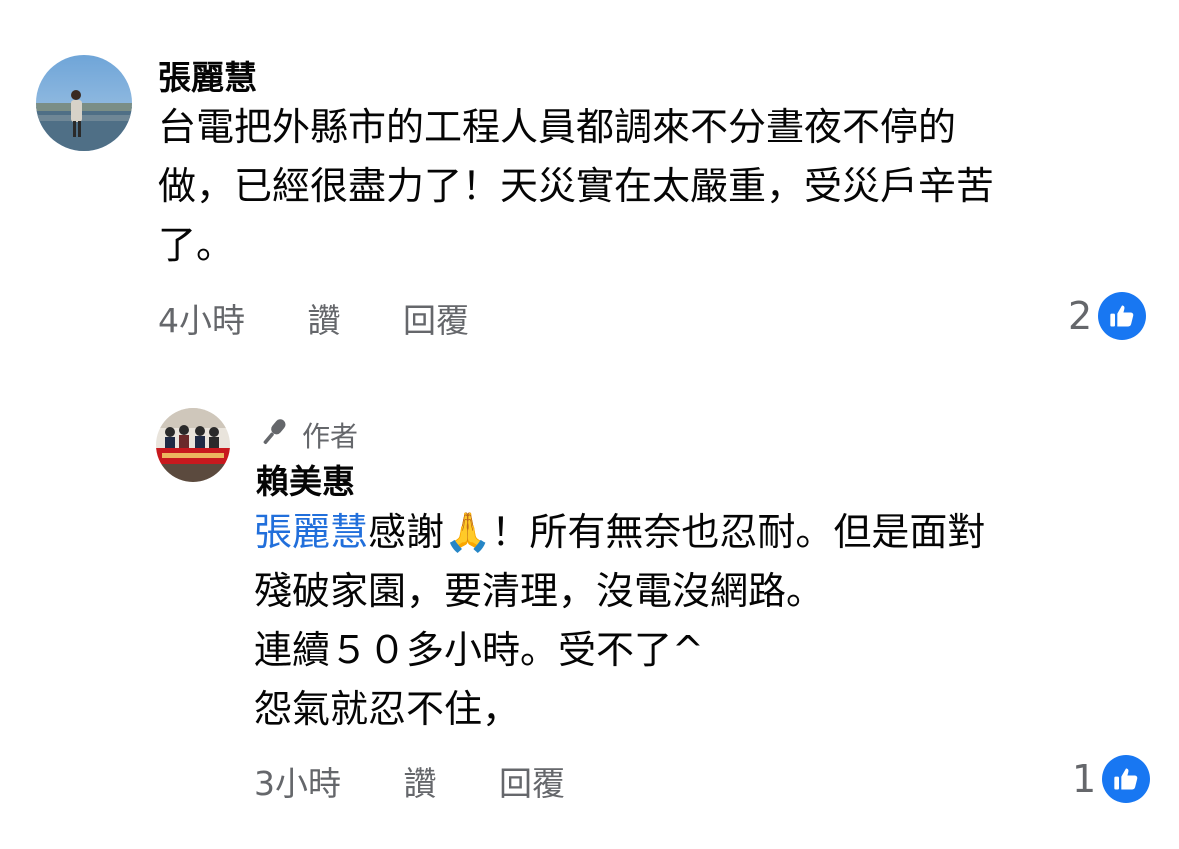 Image resolution: width=1179 pixels, height=849 pixels. Describe the element at coordinates (207, 78) in the screenshot. I see `comment-author: 張麗慧` at that location.